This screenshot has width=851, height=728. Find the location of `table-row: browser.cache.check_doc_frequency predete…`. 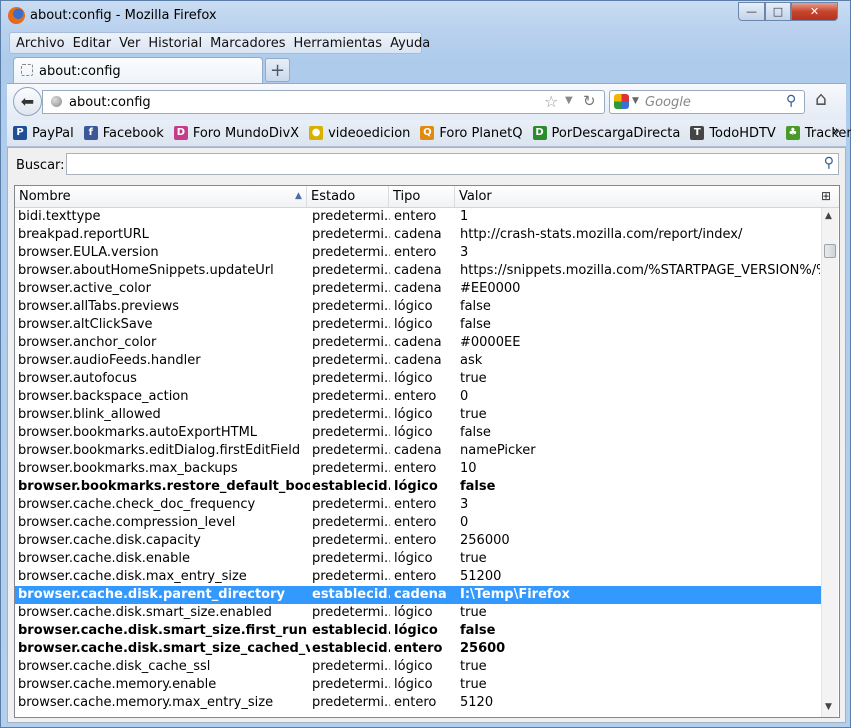

table-row: browser.cache.check_doc_frequency predete… is located at coordinates (418, 505).